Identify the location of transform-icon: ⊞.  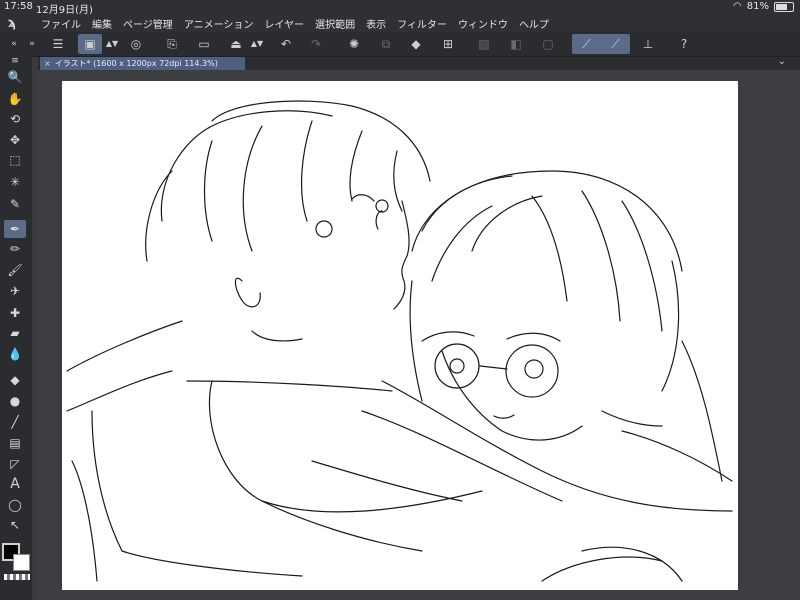
(448, 44).